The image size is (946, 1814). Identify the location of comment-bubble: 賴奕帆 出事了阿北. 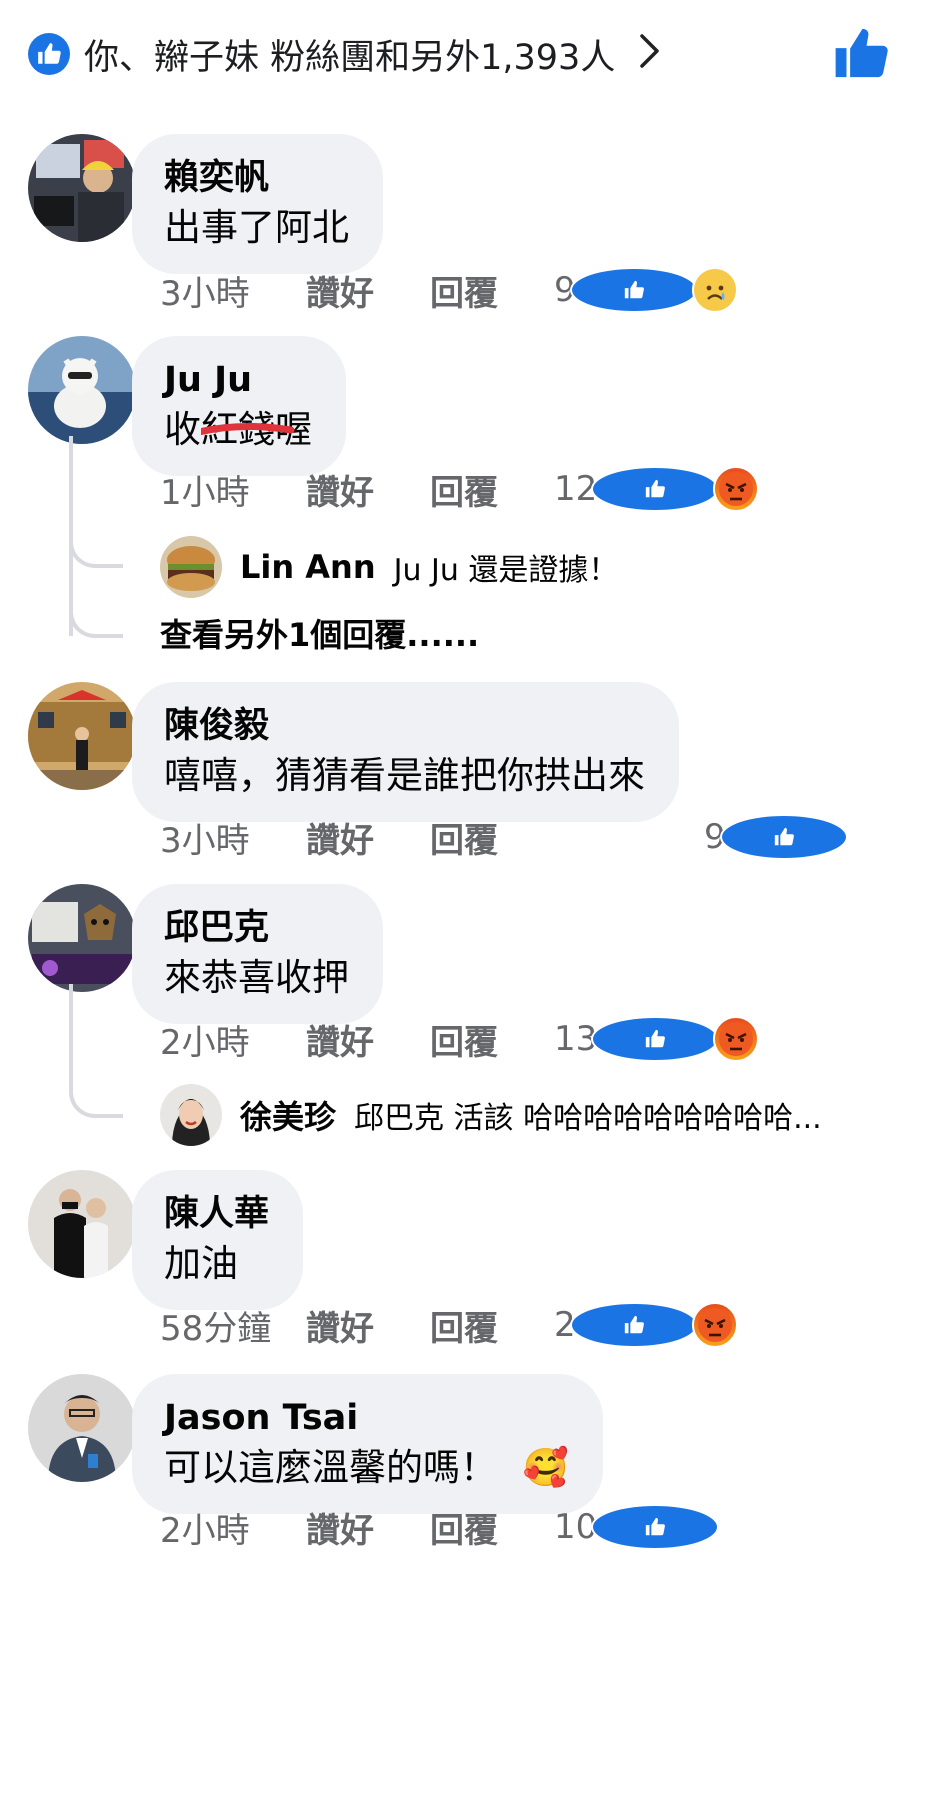
(257, 204).